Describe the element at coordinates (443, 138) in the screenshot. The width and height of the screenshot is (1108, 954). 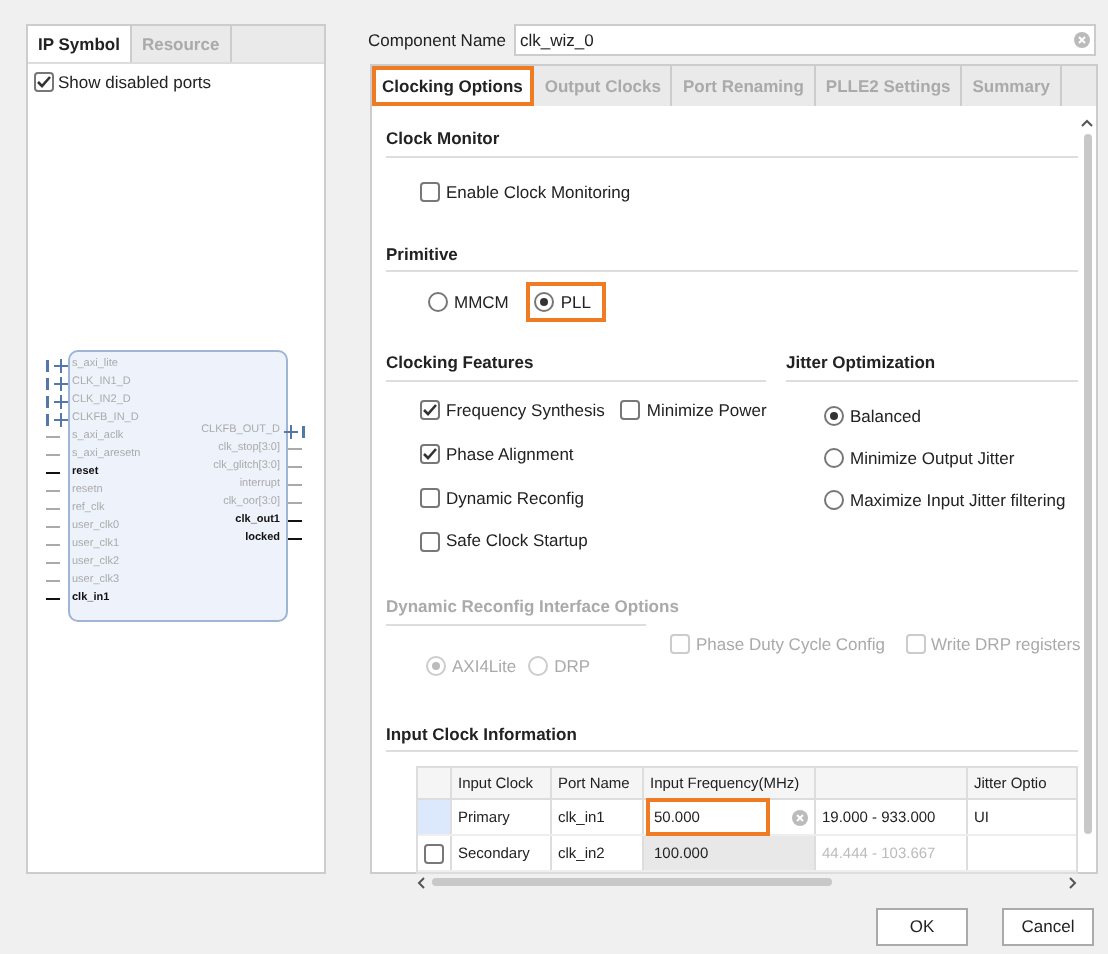
I see `section-title: Clock Monitor` at that location.